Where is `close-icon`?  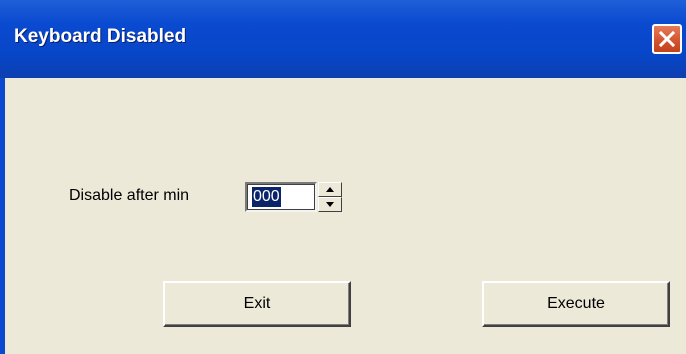 close-icon is located at coordinates (667, 39).